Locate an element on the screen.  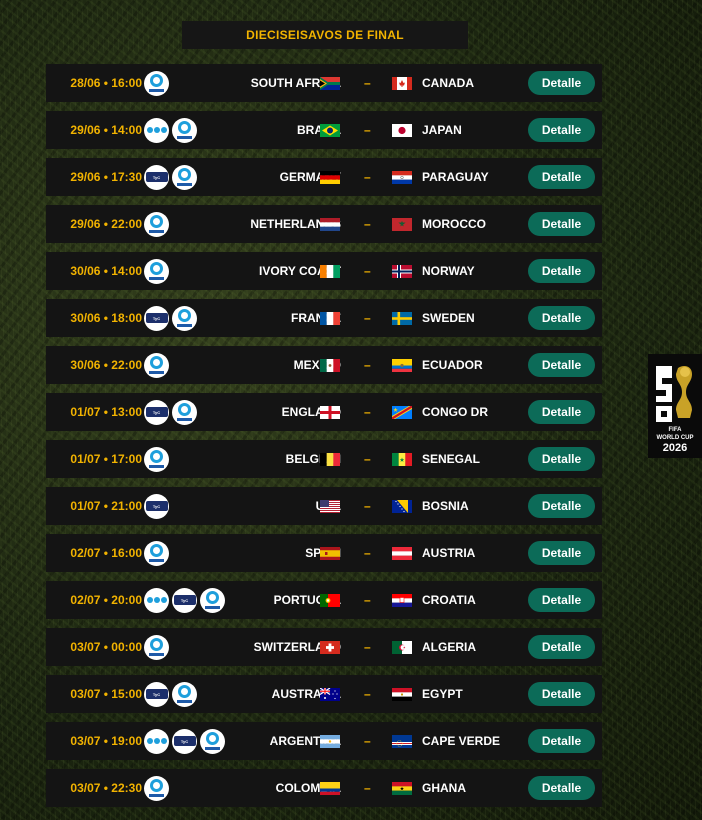
match-datetime: 30/06 • 22:00 is located at coordinates (106, 365).